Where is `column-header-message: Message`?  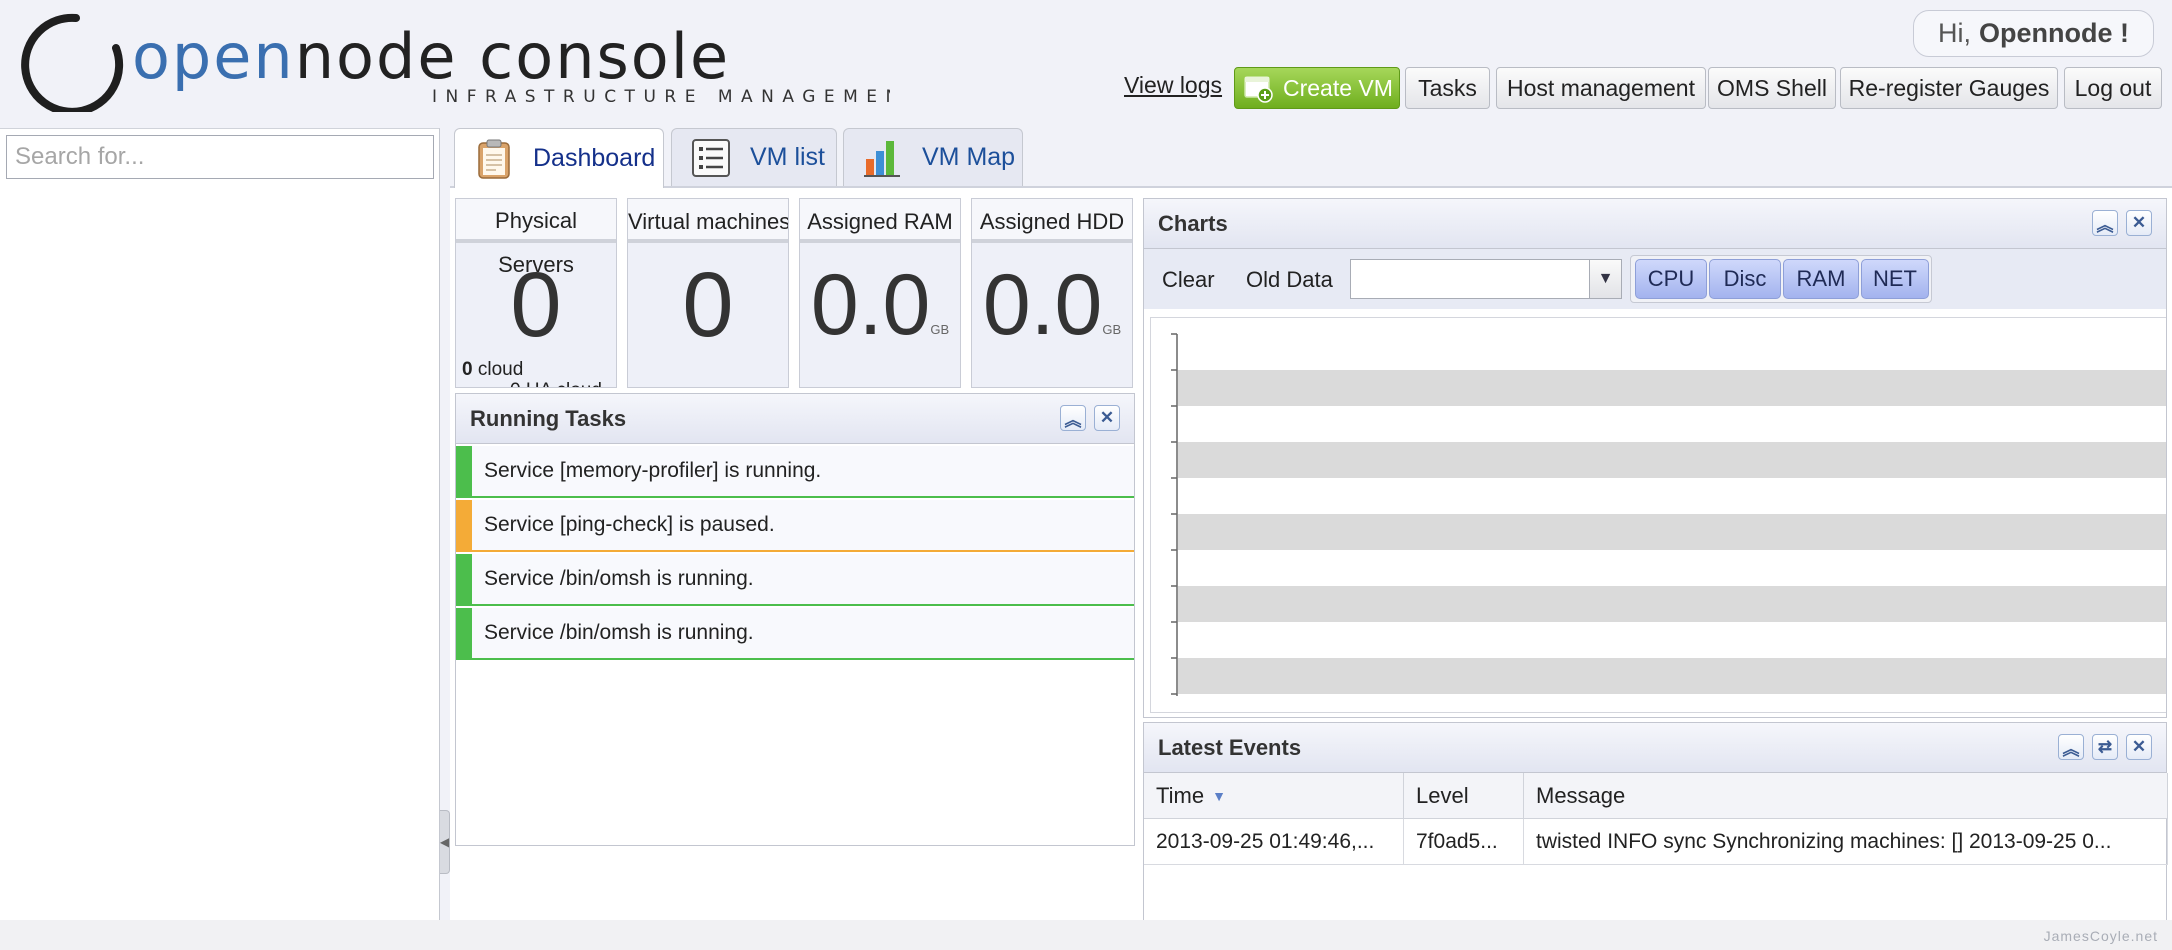
column-header-message: Message is located at coordinates (1846, 796).